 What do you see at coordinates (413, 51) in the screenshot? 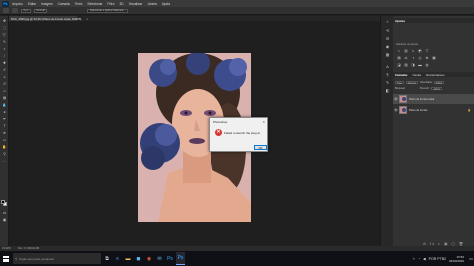
I see `curves-icon: ∿` at bounding box center [413, 51].